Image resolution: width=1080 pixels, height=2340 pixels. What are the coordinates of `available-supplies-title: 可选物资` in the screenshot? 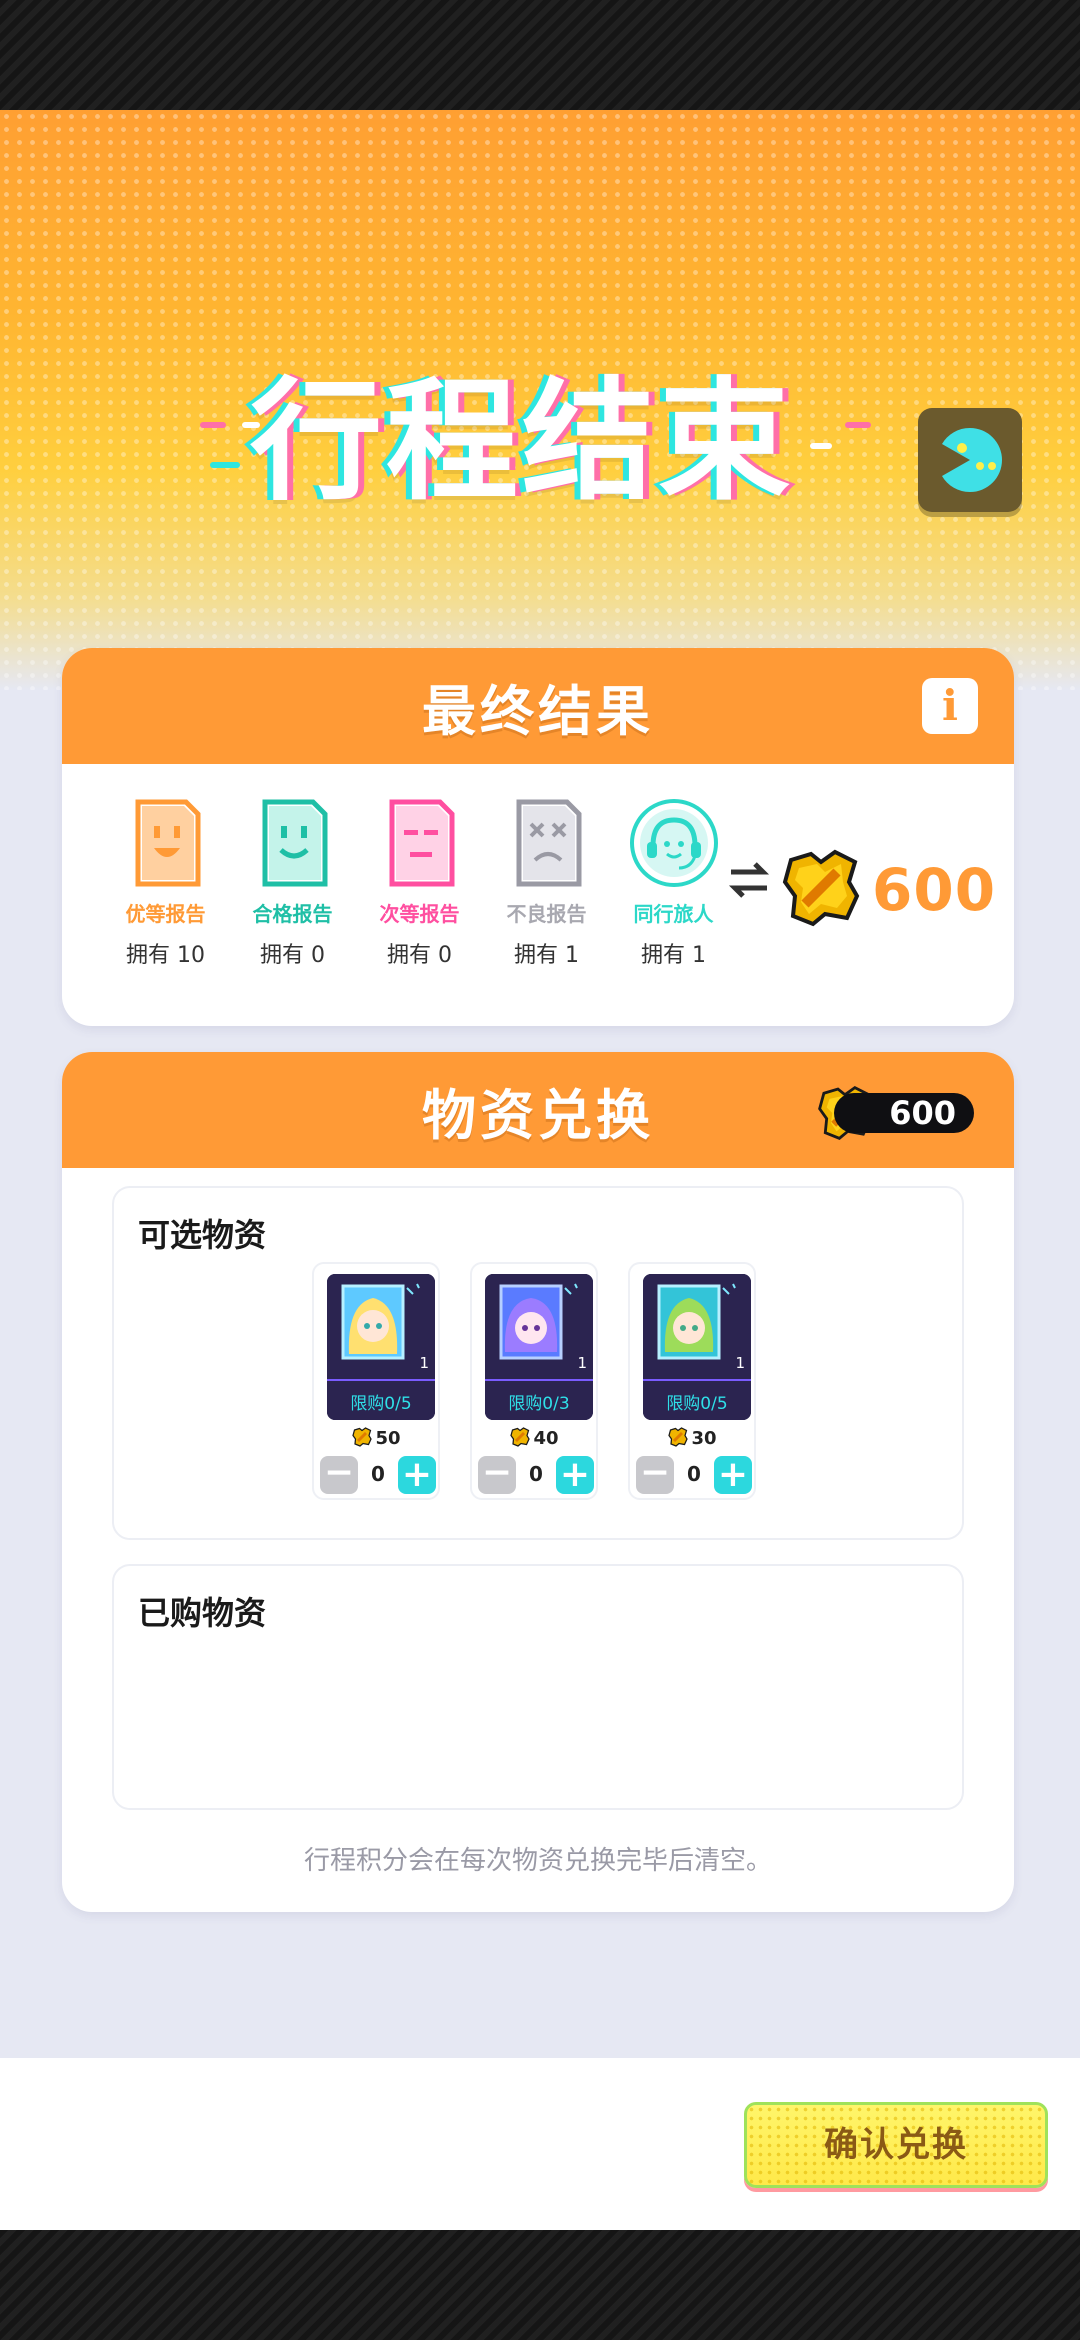 It's located at (202, 1235).